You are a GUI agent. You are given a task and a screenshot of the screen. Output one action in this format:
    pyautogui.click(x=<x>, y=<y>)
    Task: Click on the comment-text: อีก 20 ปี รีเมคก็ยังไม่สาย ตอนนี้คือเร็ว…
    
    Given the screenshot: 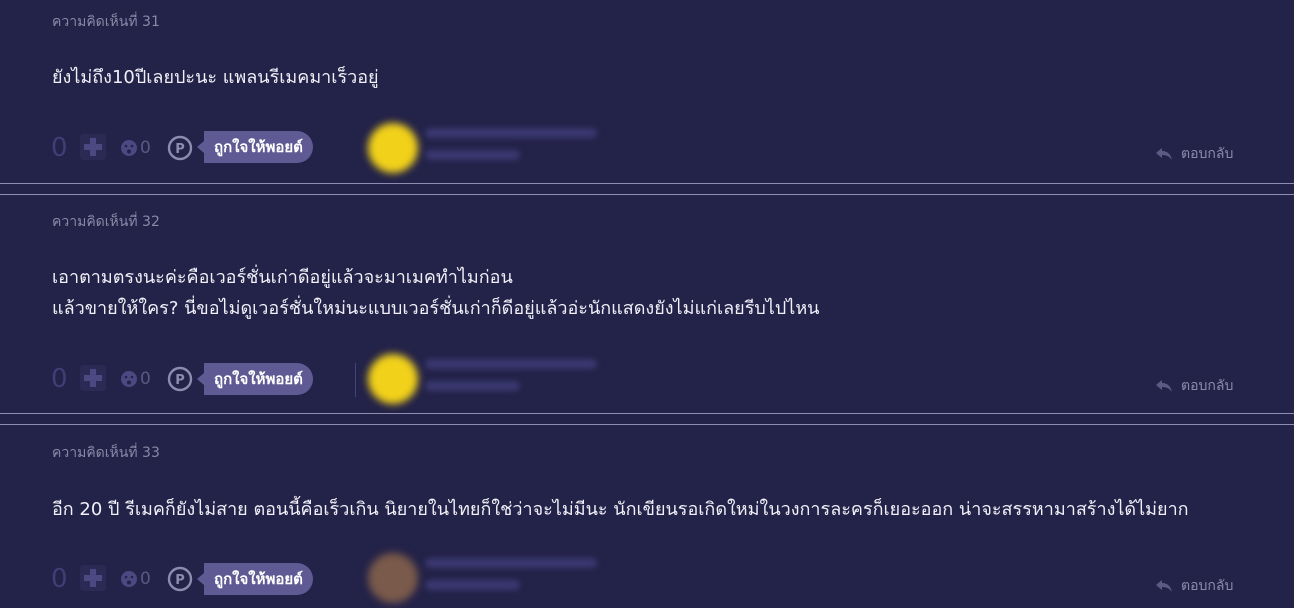 What is the action you would take?
    pyautogui.click(x=620, y=509)
    